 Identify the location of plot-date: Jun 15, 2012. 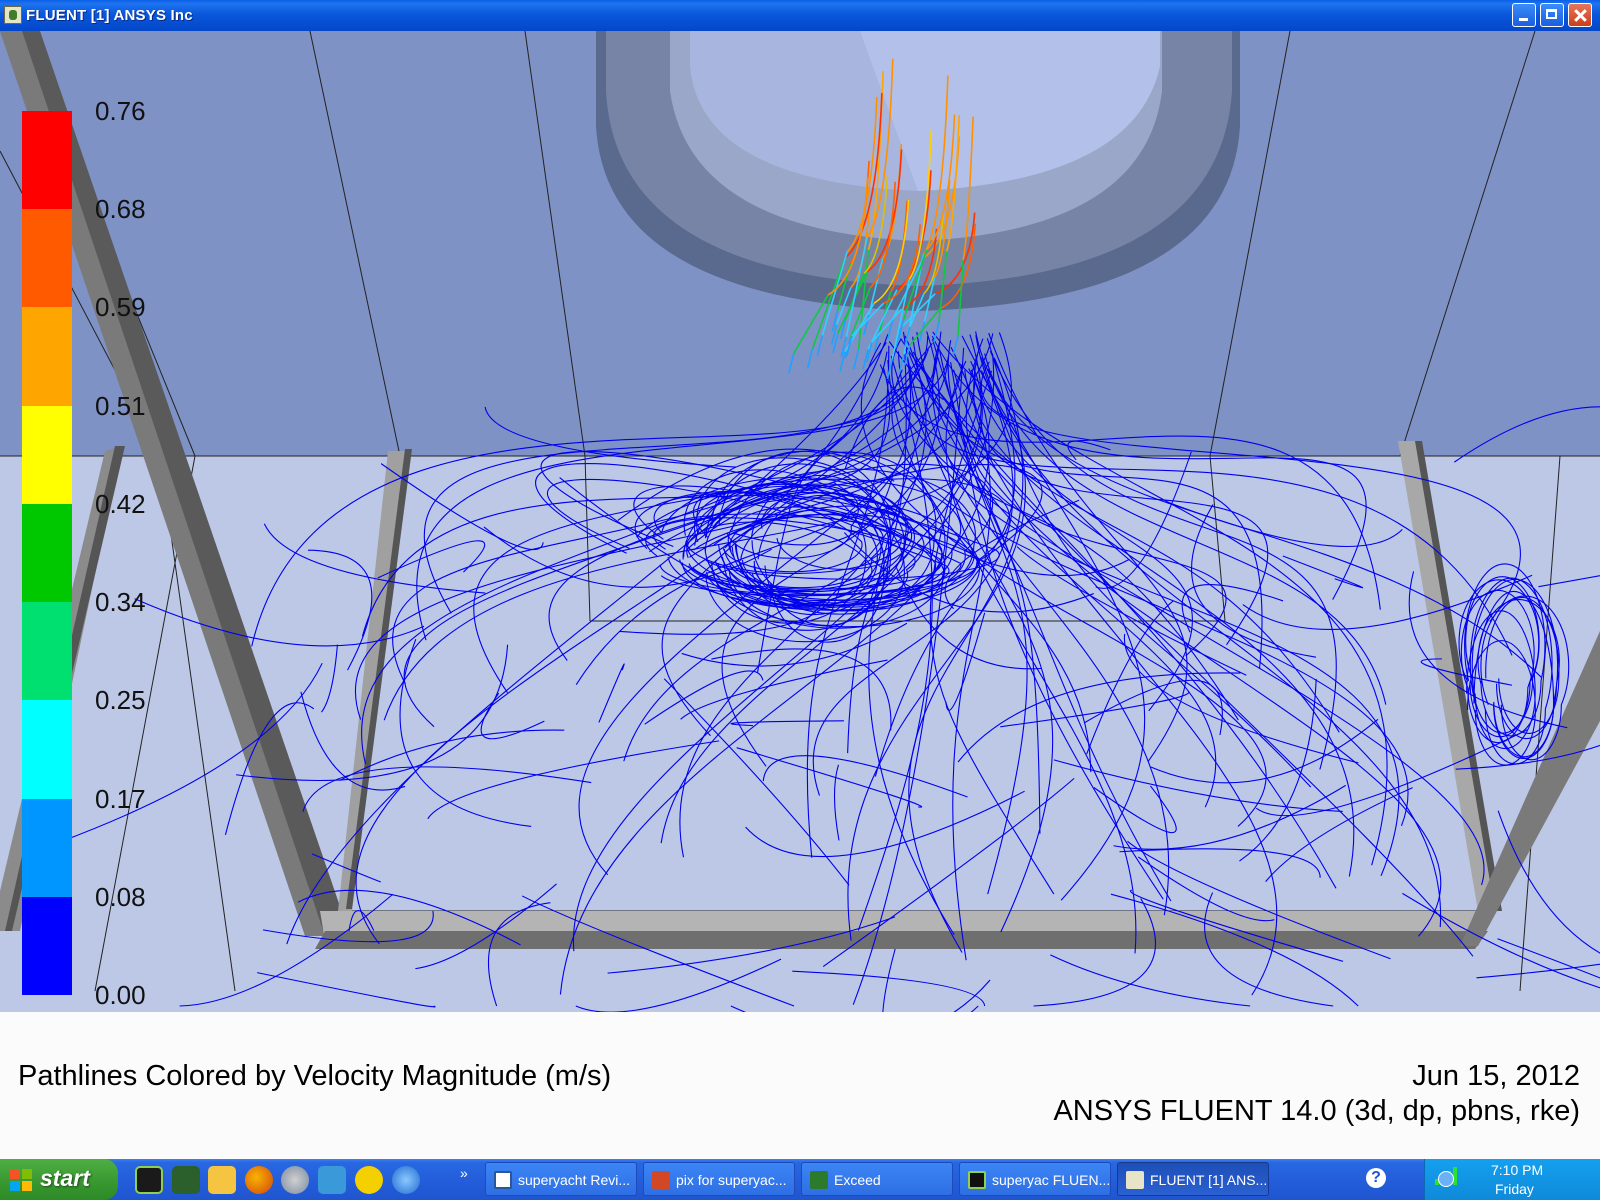
(1496, 1076).